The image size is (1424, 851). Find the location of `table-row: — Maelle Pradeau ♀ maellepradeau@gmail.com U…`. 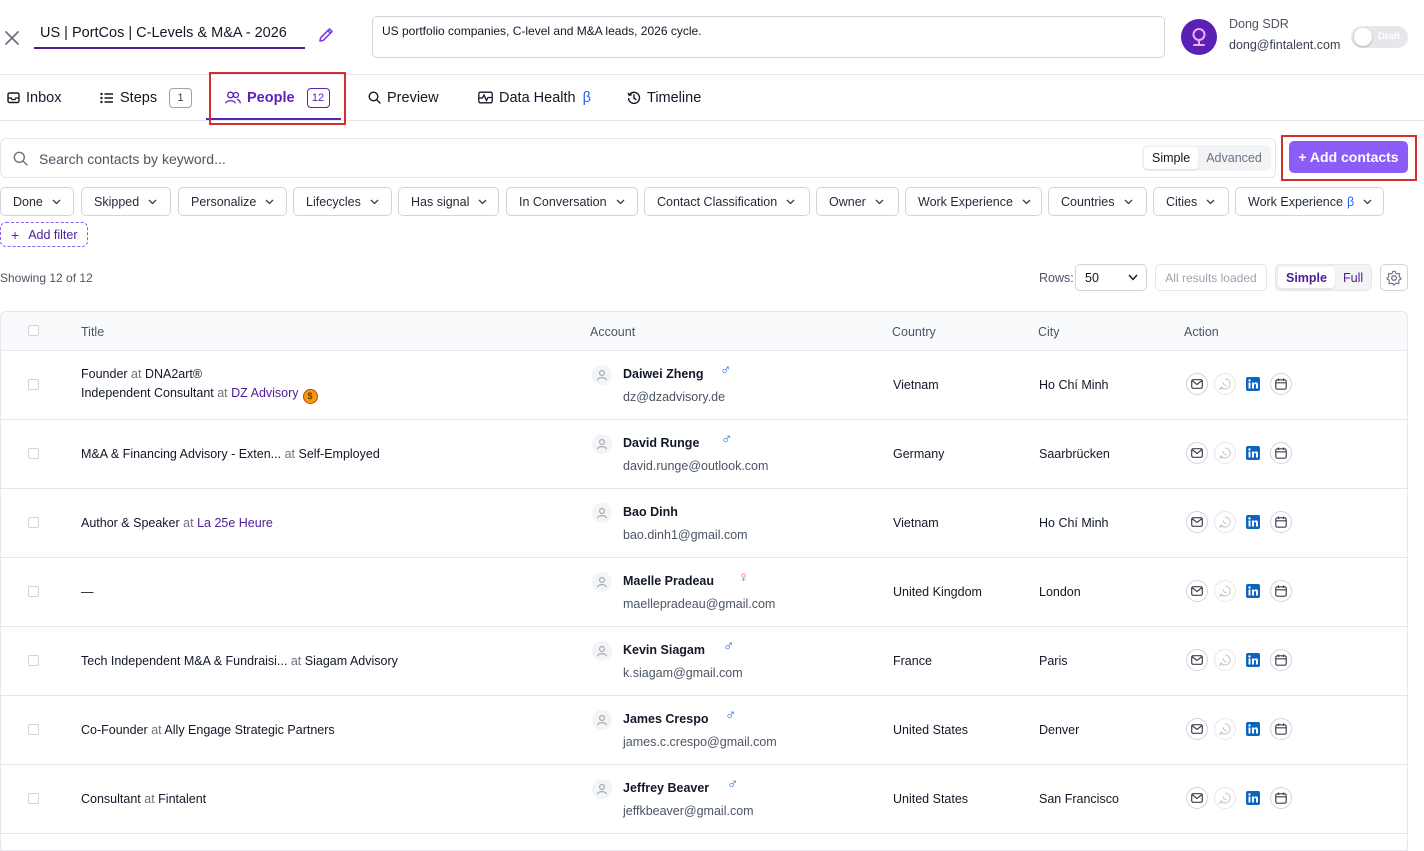

table-row: — Maelle Pradeau ♀ maellepradeau@gmail.com U… is located at coordinates (704, 592).